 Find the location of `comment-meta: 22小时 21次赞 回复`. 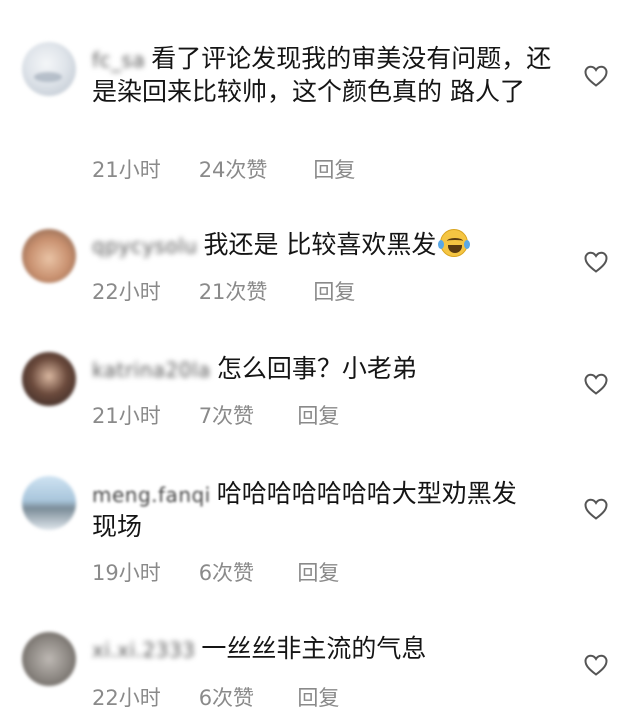

comment-meta: 22小时 21次赞 回复 is located at coordinates (223, 291).